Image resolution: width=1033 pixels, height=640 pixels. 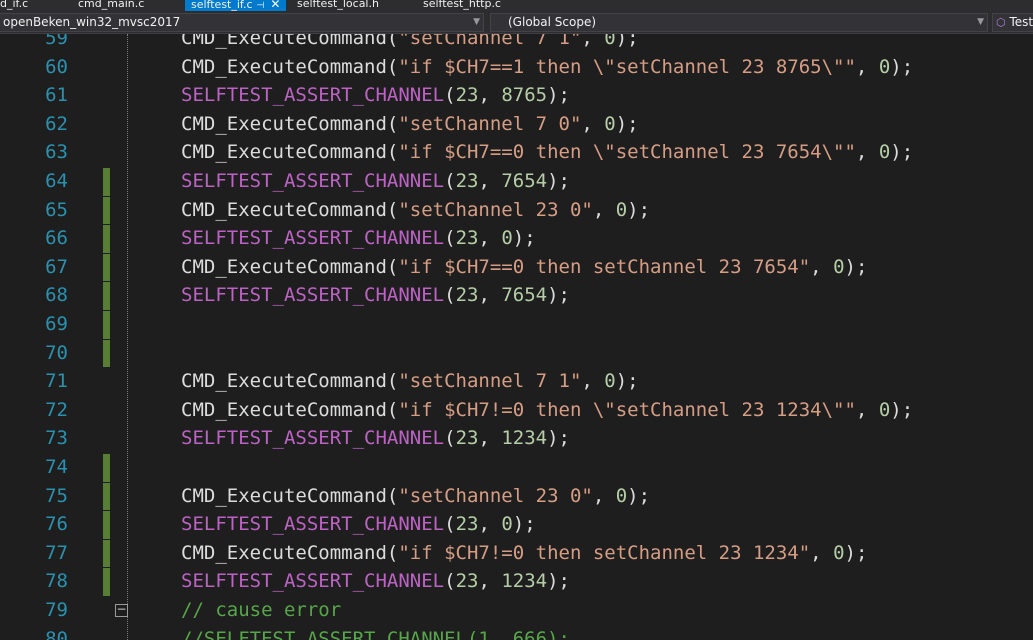 What do you see at coordinates (275, 5) in the screenshot?
I see `close-icon: ✕` at bounding box center [275, 5].